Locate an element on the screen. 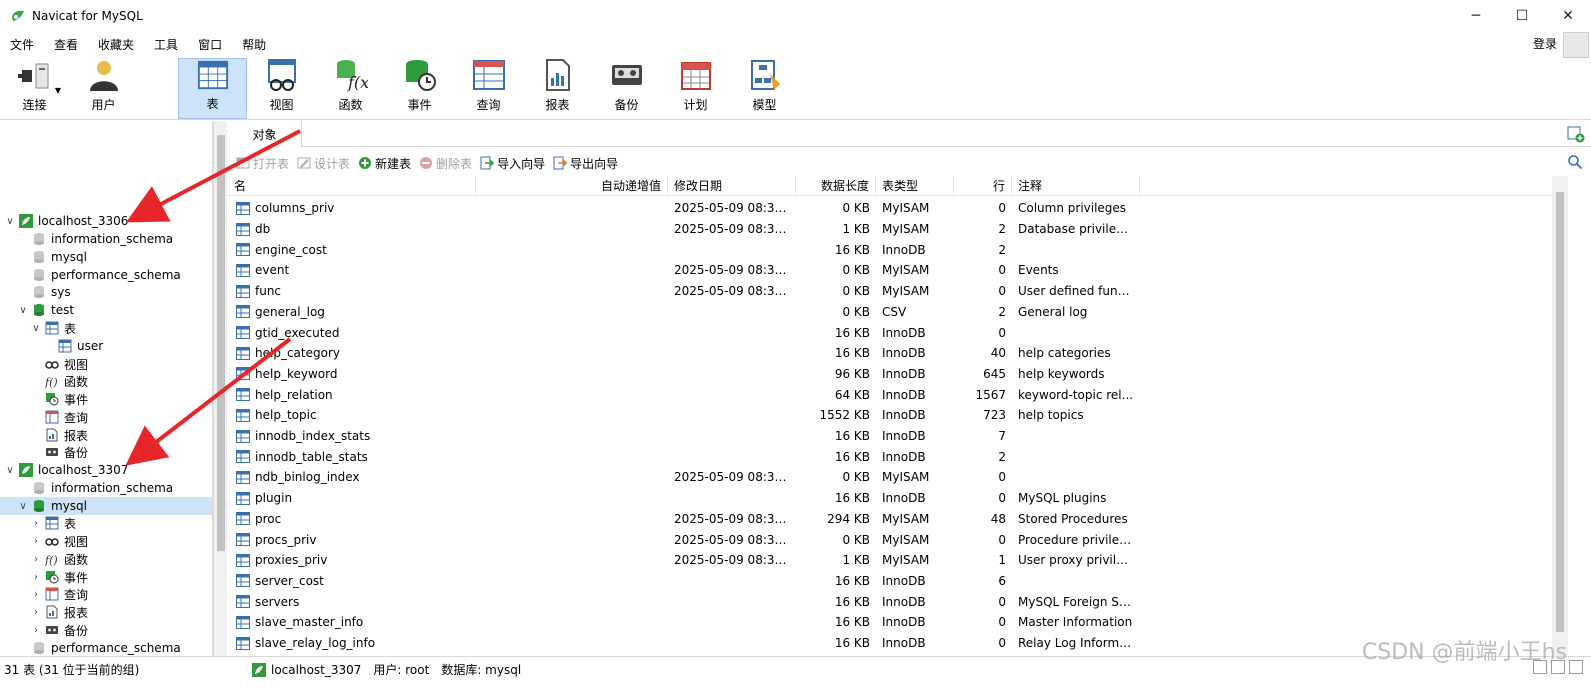  tree-item-db: sys is located at coordinates (106, 292).